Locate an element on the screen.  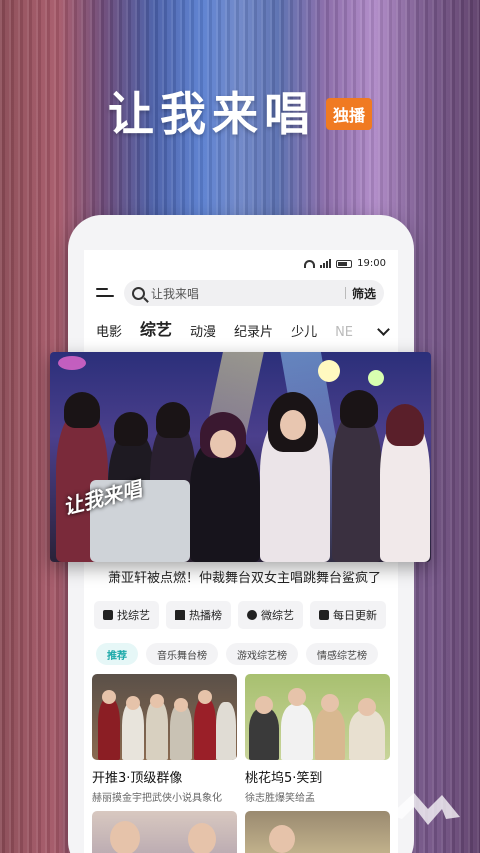
pill-game-variety: 游戏综艺榜 is located at coordinates (262, 654).